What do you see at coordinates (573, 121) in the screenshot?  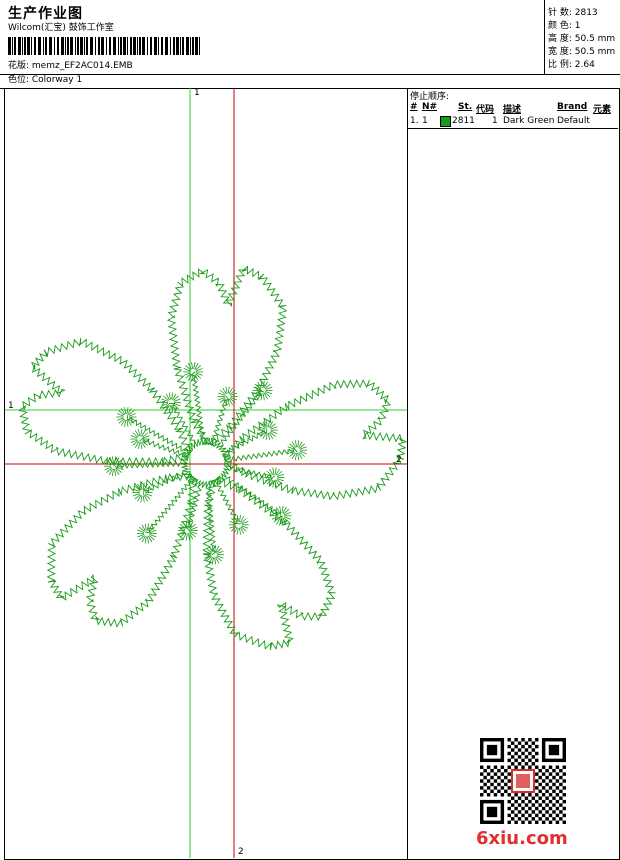 I see `row-brand: Default` at bounding box center [573, 121].